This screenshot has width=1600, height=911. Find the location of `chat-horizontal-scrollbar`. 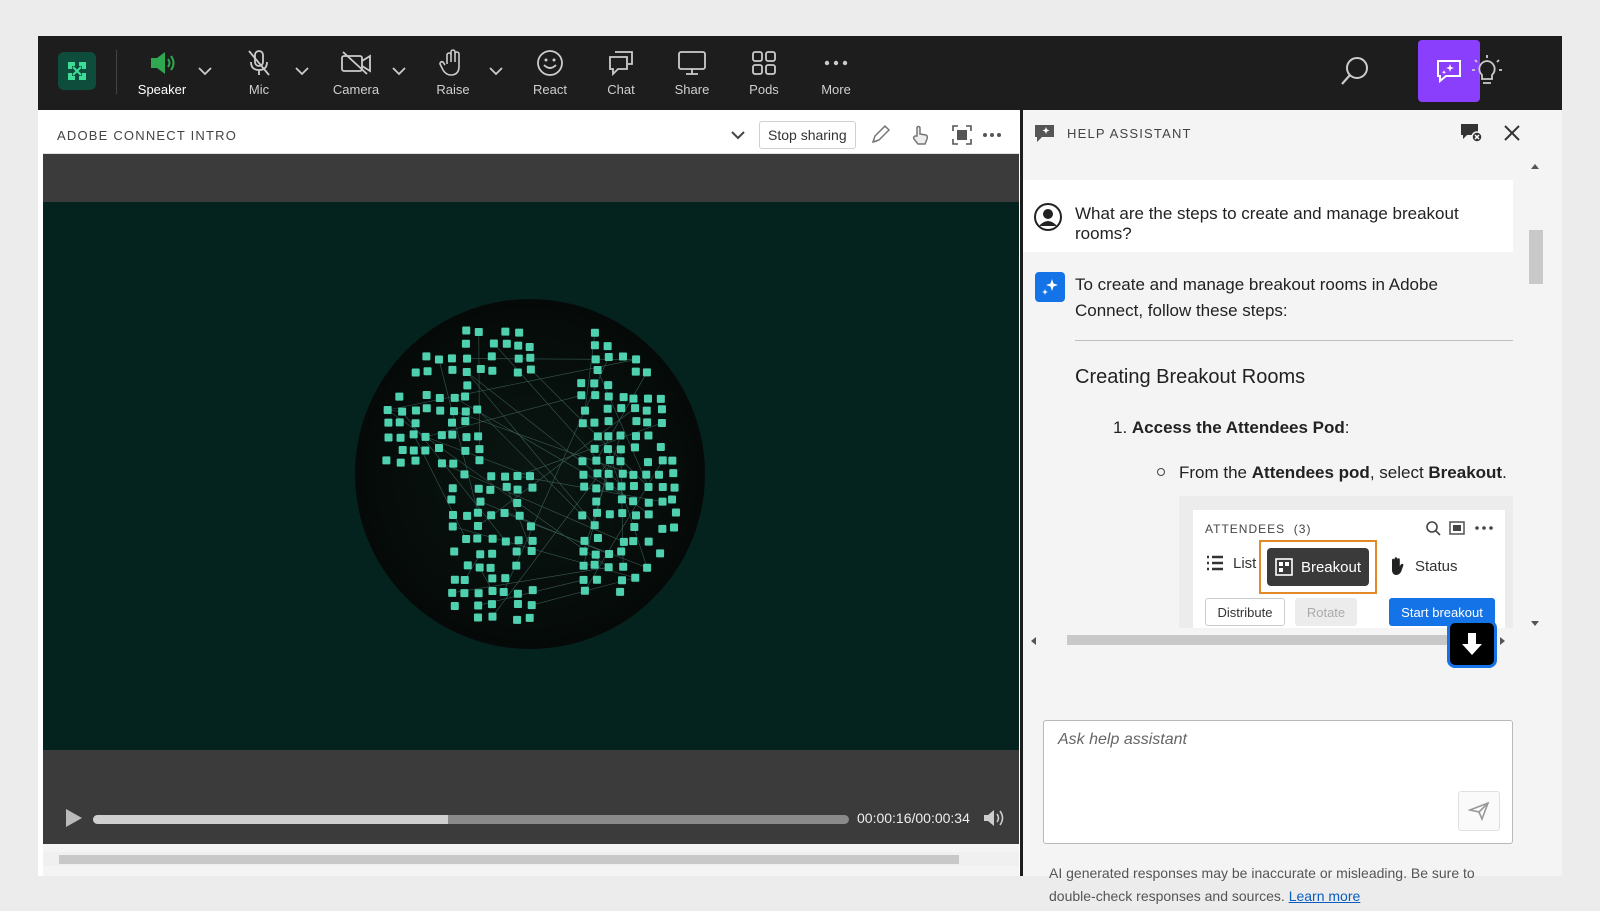

chat-horizontal-scrollbar is located at coordinates (1268, 640).